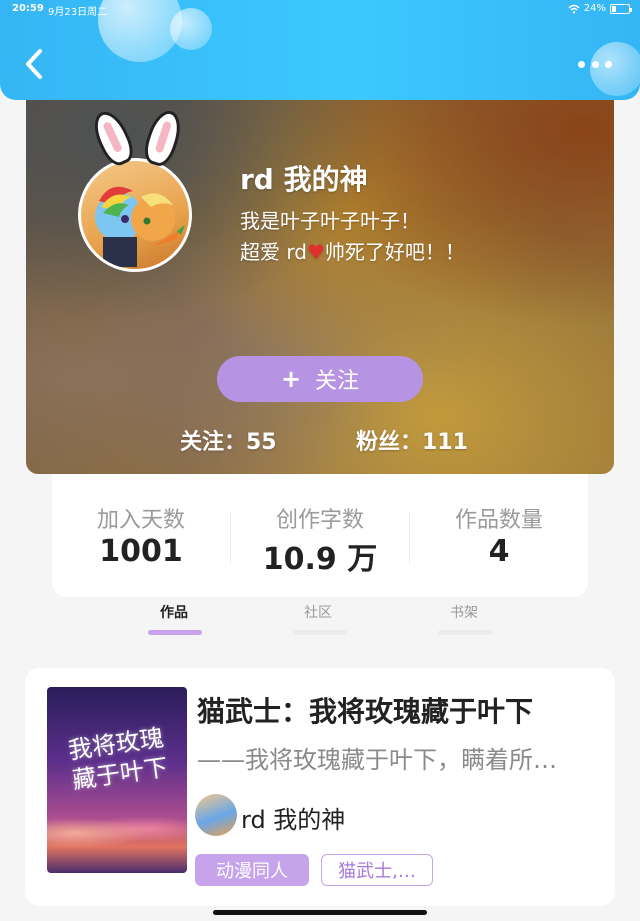  Describe the element at coordinates (320, 50) in the screenshot. I see `top-header: 20:59 9月23日周二 24%` at that location.